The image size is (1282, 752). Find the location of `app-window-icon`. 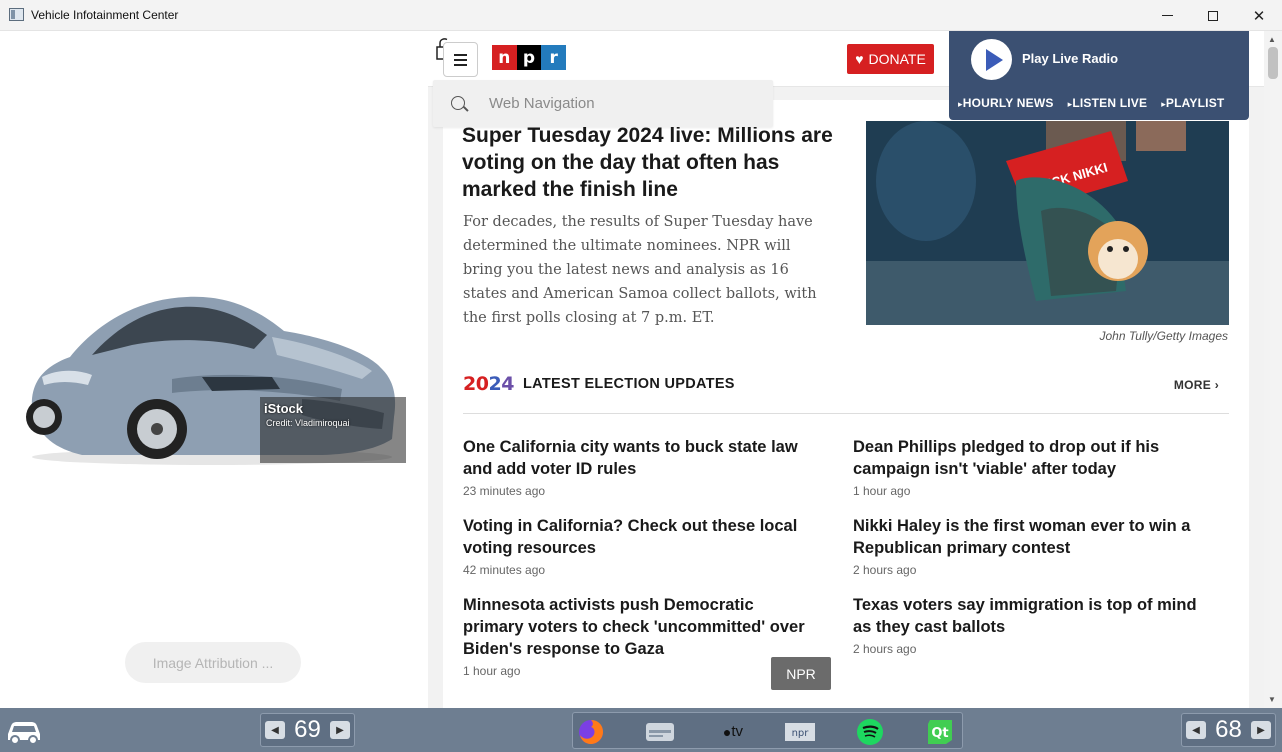

app-window-icon is located at coordinates (16, 14).